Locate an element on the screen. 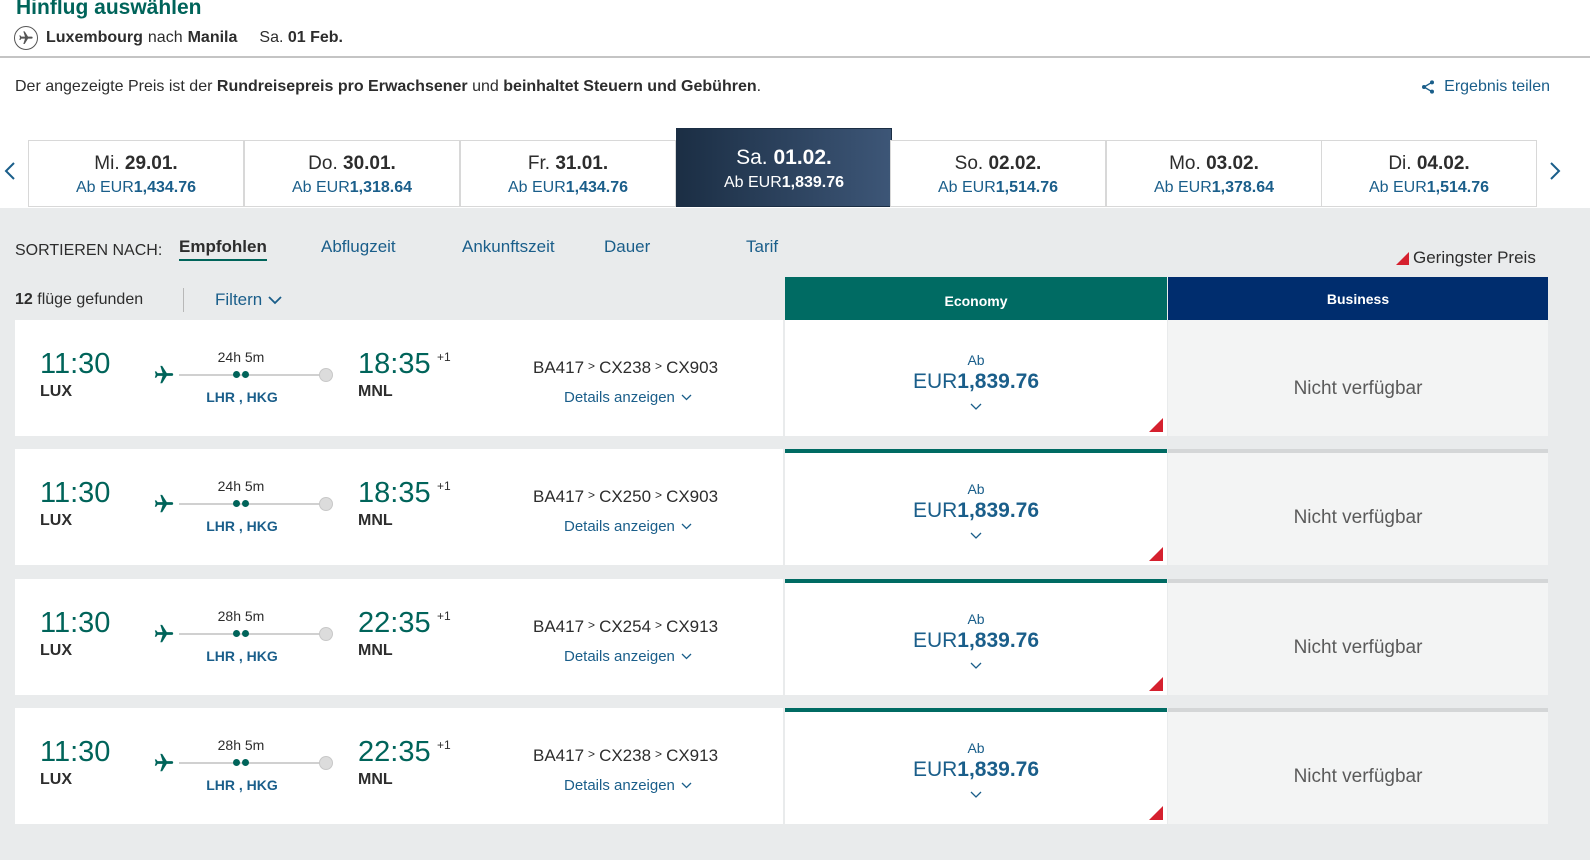 Image resolution: width=1590 pixels, height=860 pixels. sort-option-departure: Abflugzeit is located at coordinates (358, 247).